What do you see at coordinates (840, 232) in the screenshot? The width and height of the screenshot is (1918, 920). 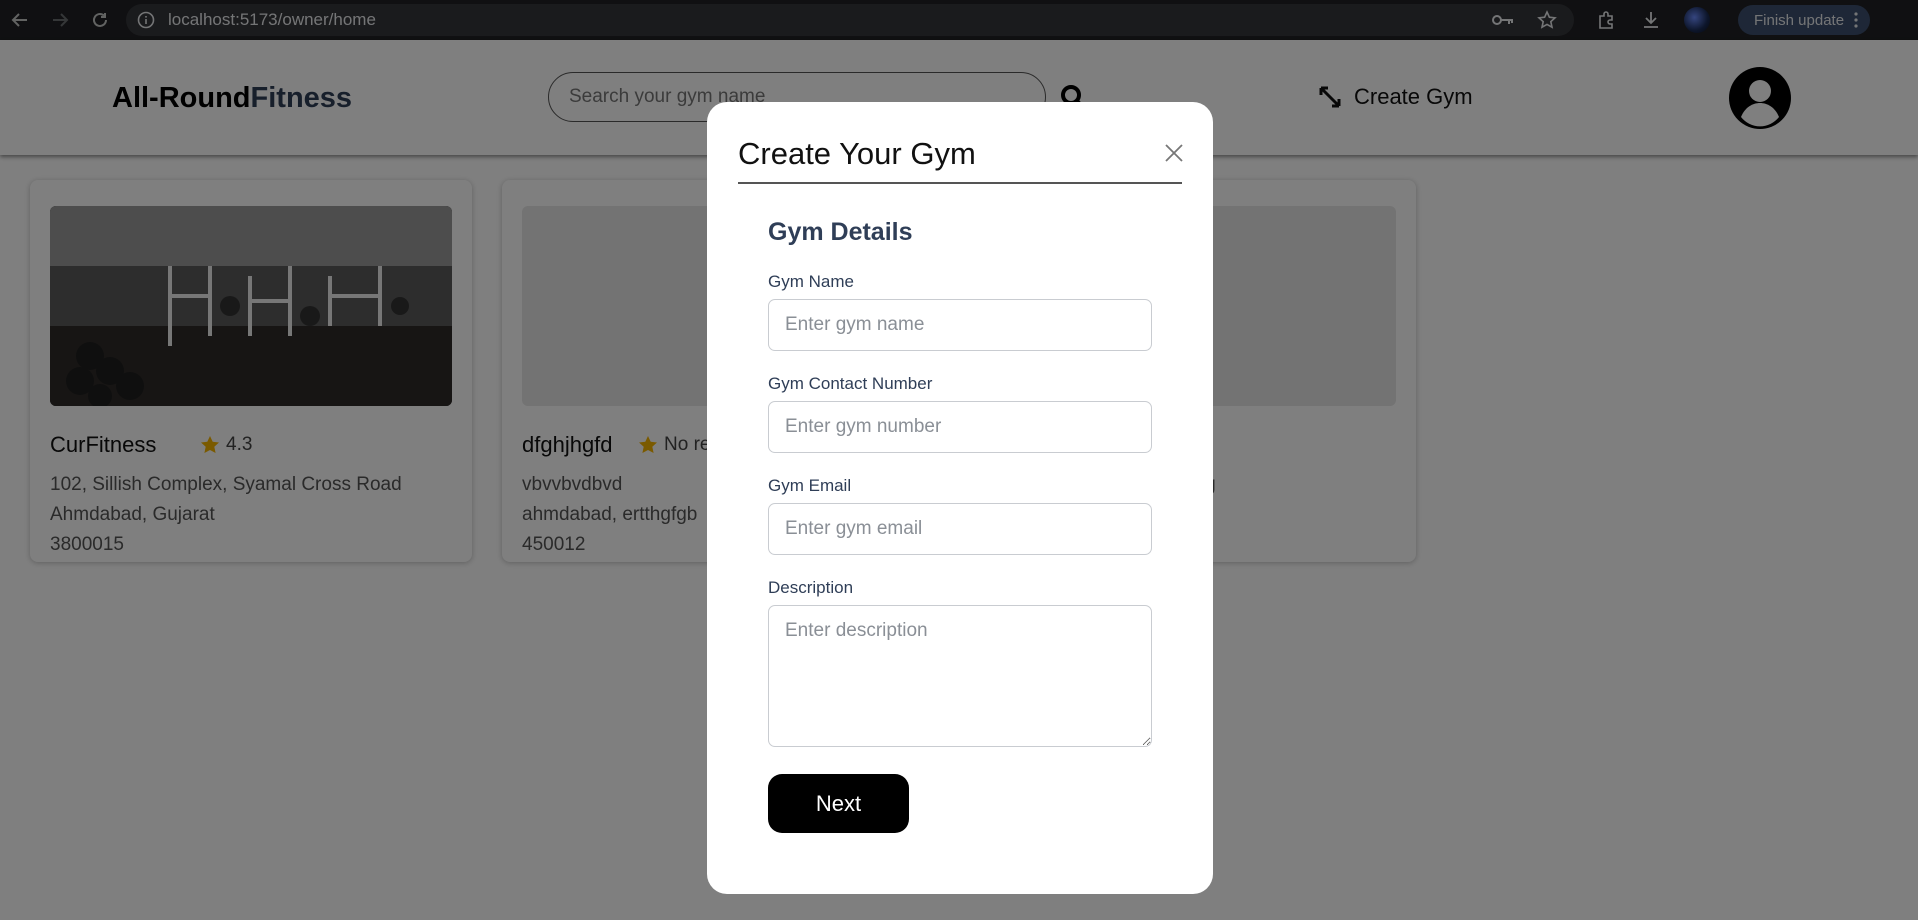 I see `section-title: Gym Details` at bounding box center [840, 232].